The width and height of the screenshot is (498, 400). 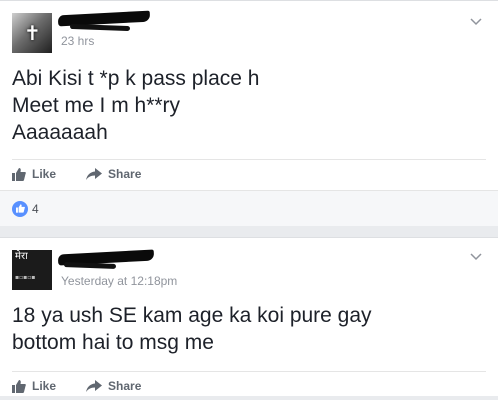 I want to click on post-timestamp: 23 hrs, so click(x=77, y=41).